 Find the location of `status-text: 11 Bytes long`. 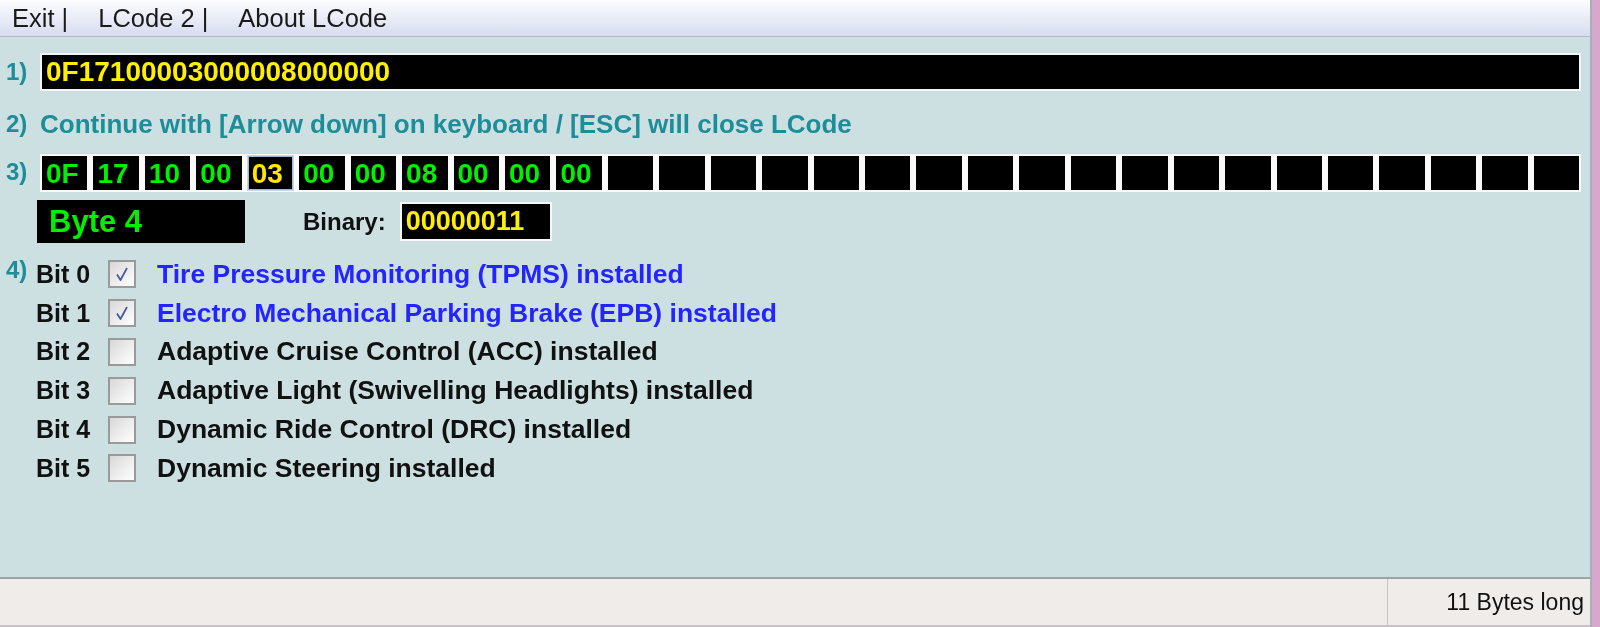

status-text: 11 Bytes long is located at coordinates (1515, 602).